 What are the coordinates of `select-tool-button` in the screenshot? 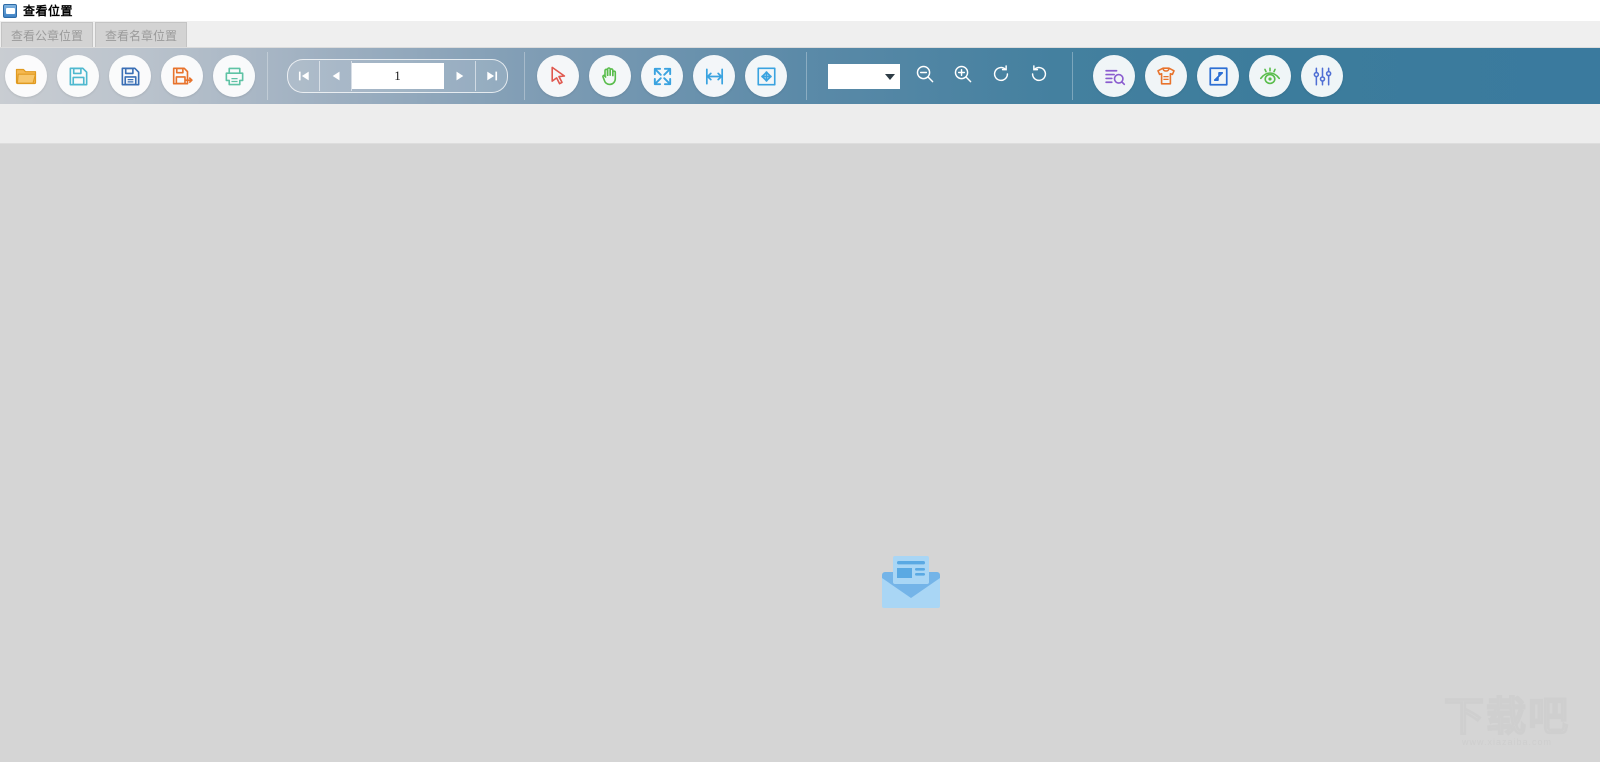 It's located at (558, 76).